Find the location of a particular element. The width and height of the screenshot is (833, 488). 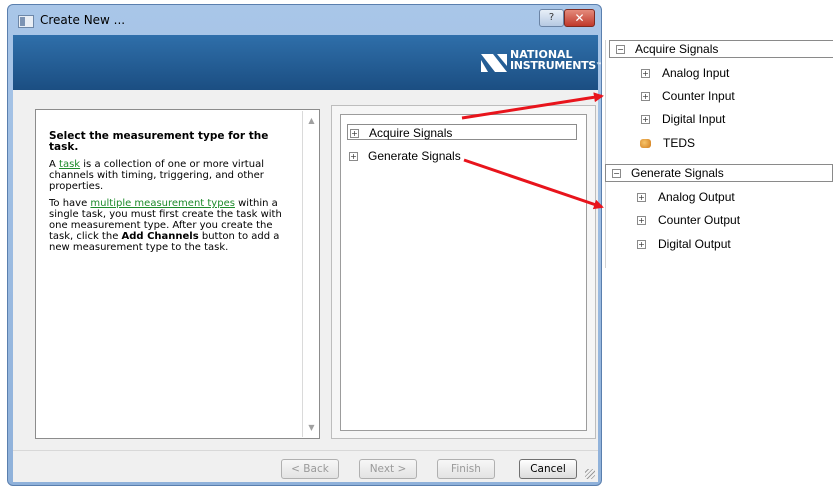

header-banner: NATIONAL INSTRUMENTS™ is located at coordinates (307, 62).